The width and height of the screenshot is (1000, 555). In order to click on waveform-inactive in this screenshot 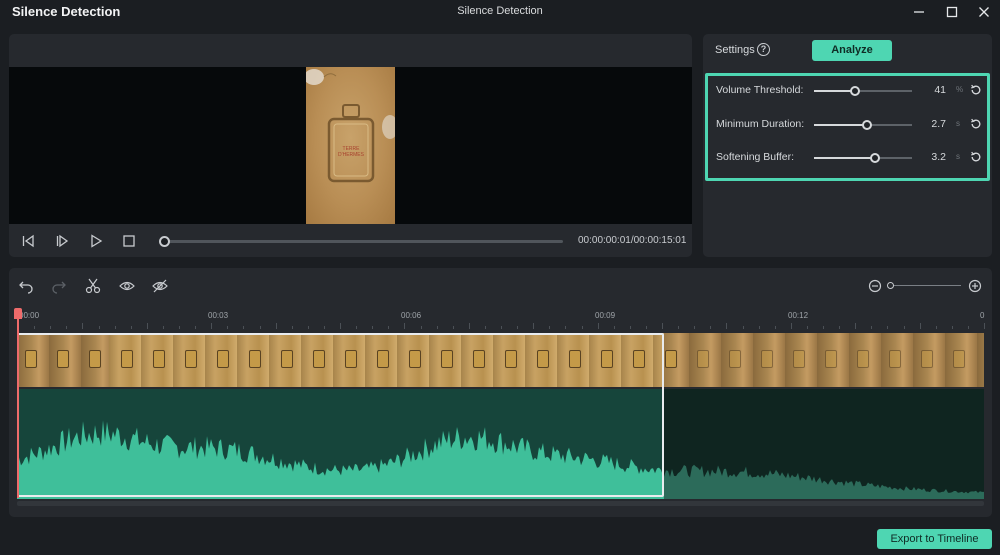, I will do `click(824, 481)`.